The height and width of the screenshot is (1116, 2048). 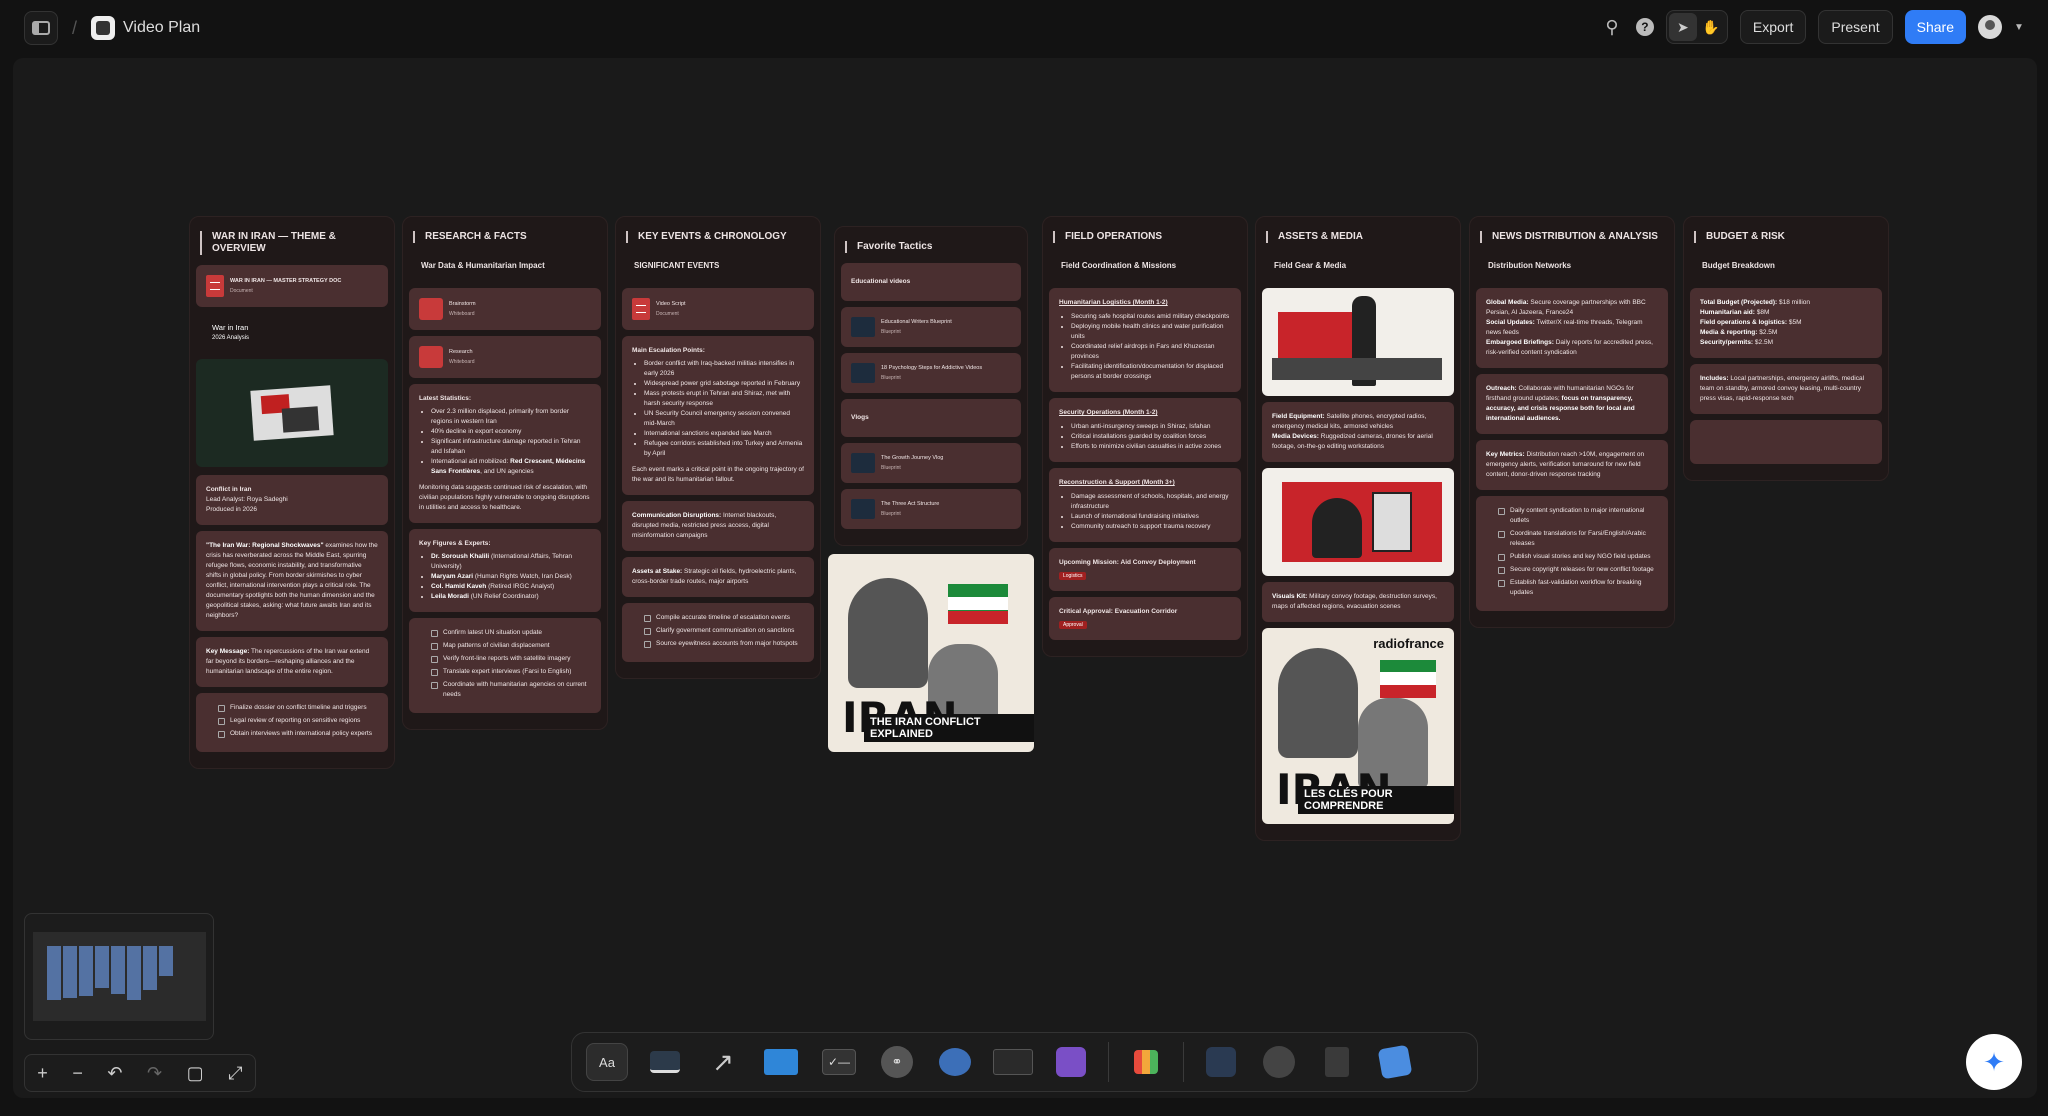 I want to click on present-button: Present, so click(x=1855, y=27).